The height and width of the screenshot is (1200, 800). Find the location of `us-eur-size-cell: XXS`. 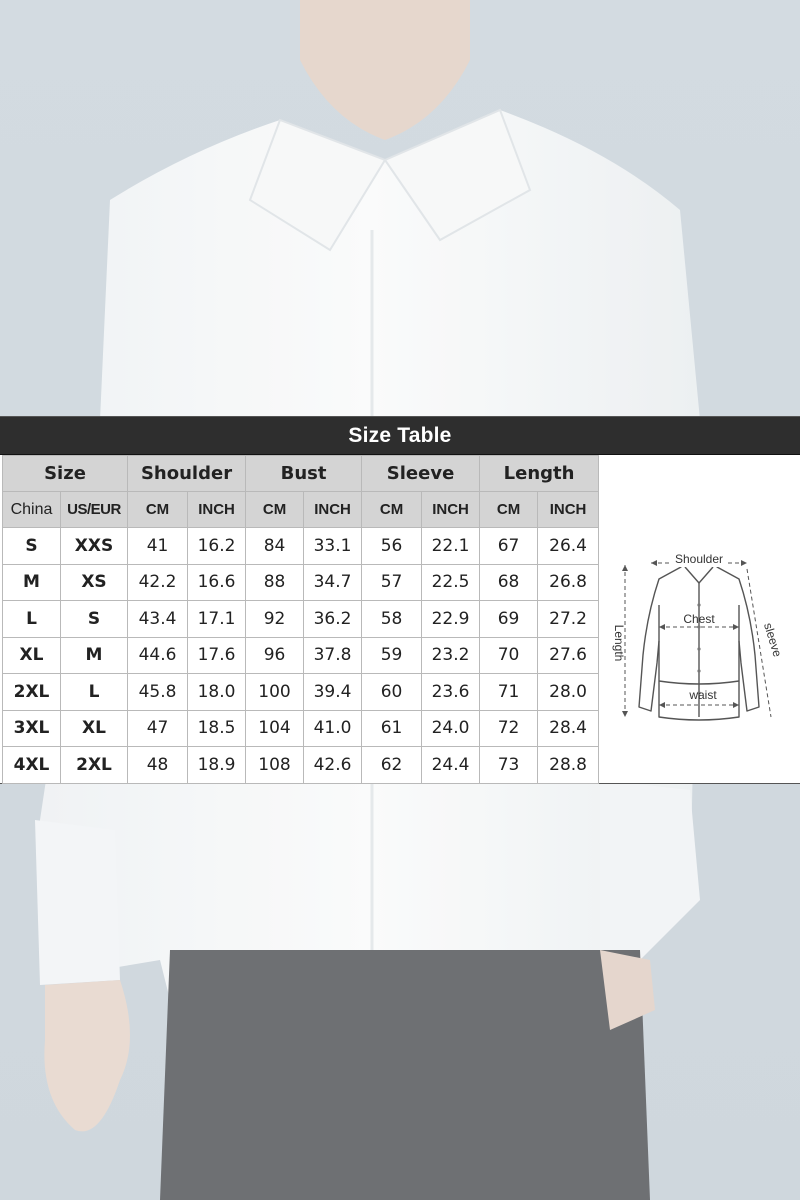

us-eur-size-cell: XXS is located at coordinates (94, 546).